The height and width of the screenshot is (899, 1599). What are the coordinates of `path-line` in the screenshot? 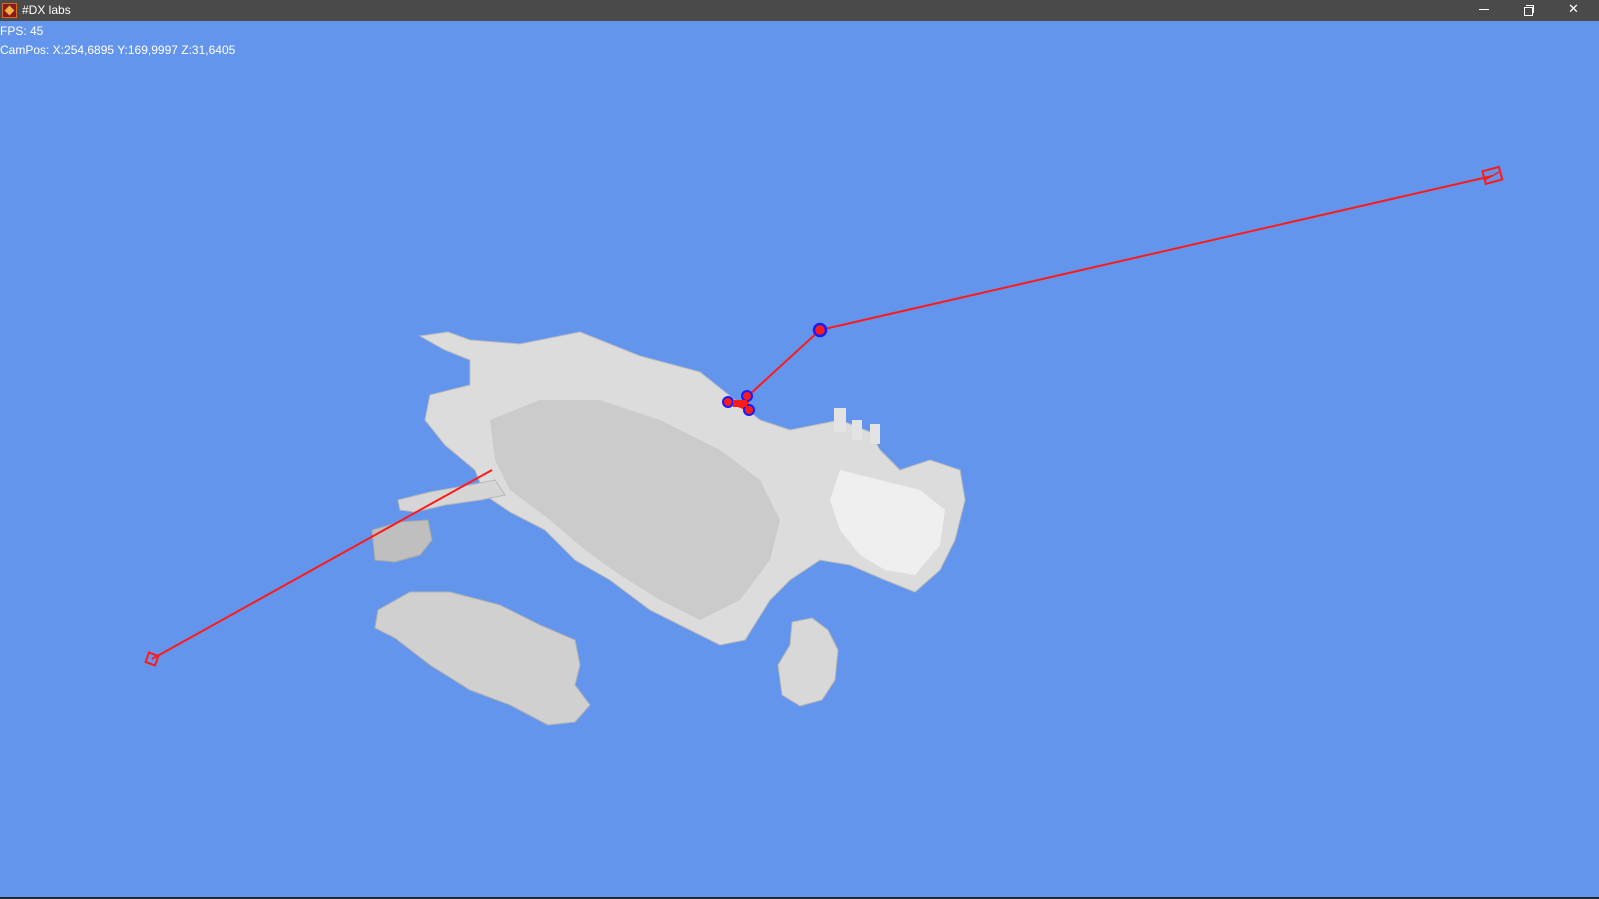 It's located at (1110, 293).